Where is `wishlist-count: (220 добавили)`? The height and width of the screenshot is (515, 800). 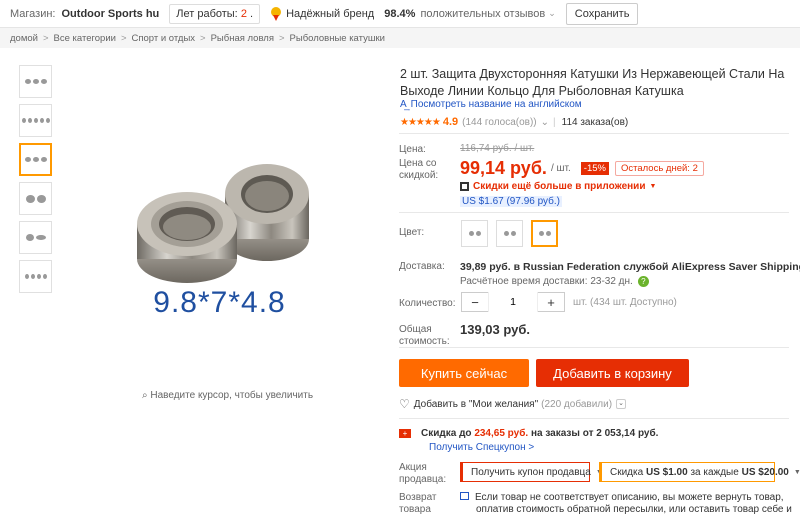
wishlist-count: (220 добавили) is located at coordinates (577, 404).